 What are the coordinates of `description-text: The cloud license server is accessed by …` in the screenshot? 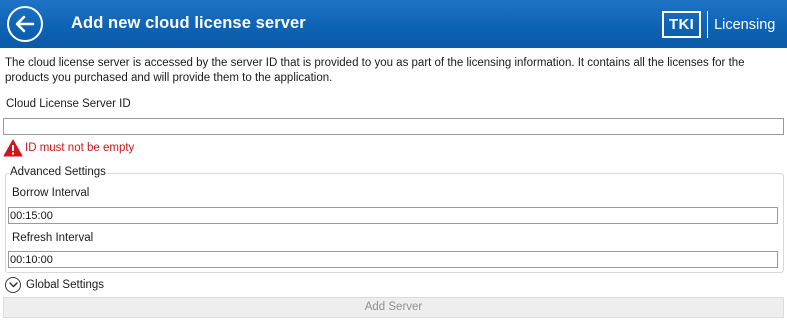 It's located at (375, 70).